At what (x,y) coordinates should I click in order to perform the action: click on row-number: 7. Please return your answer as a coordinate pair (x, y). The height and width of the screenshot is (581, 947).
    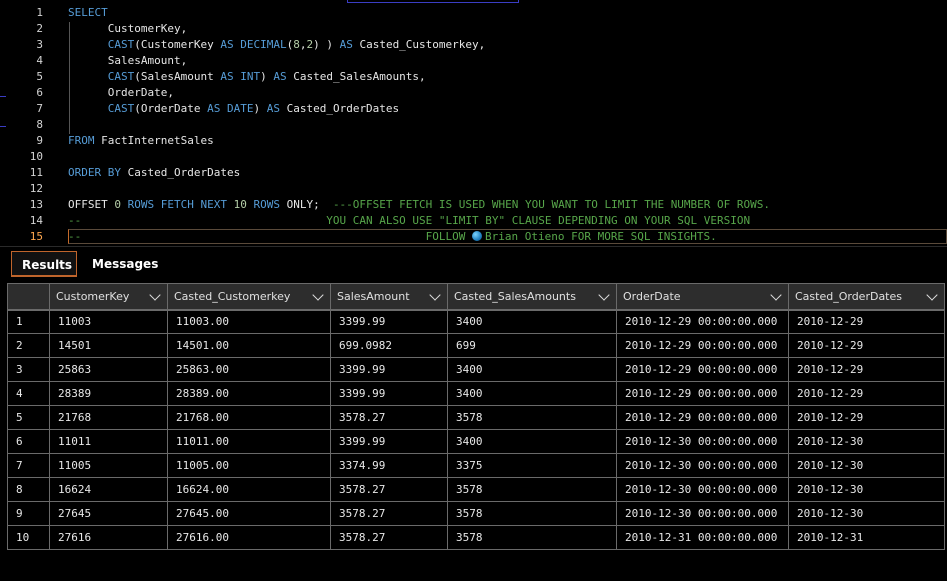
    Looking at the image, I should click on (28, 465).